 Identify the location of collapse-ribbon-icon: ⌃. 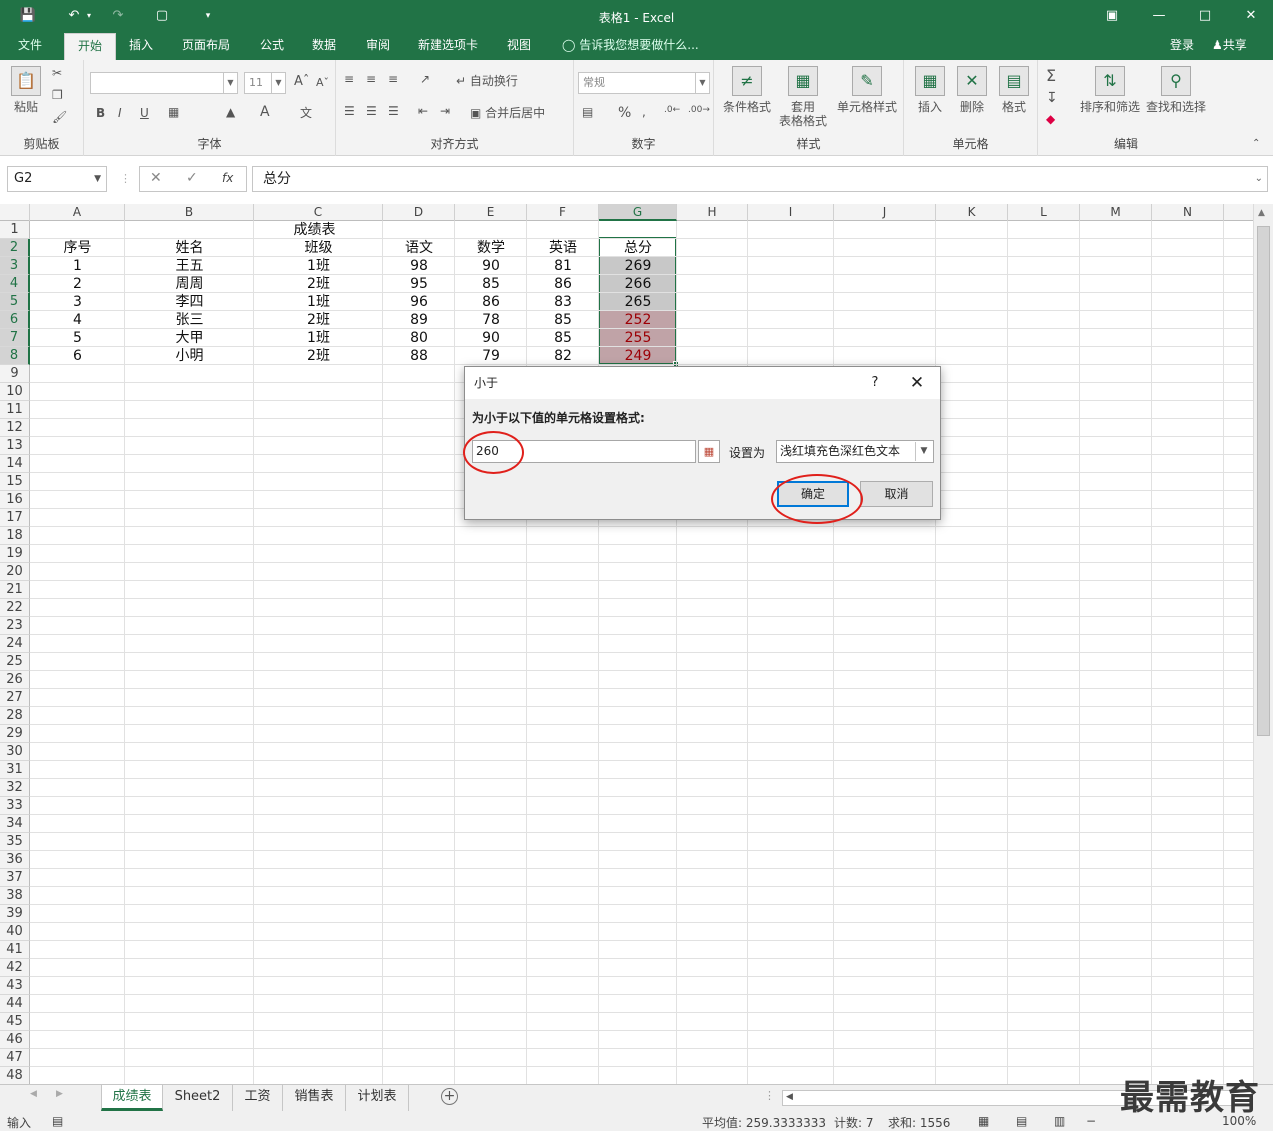
(1256, 143).